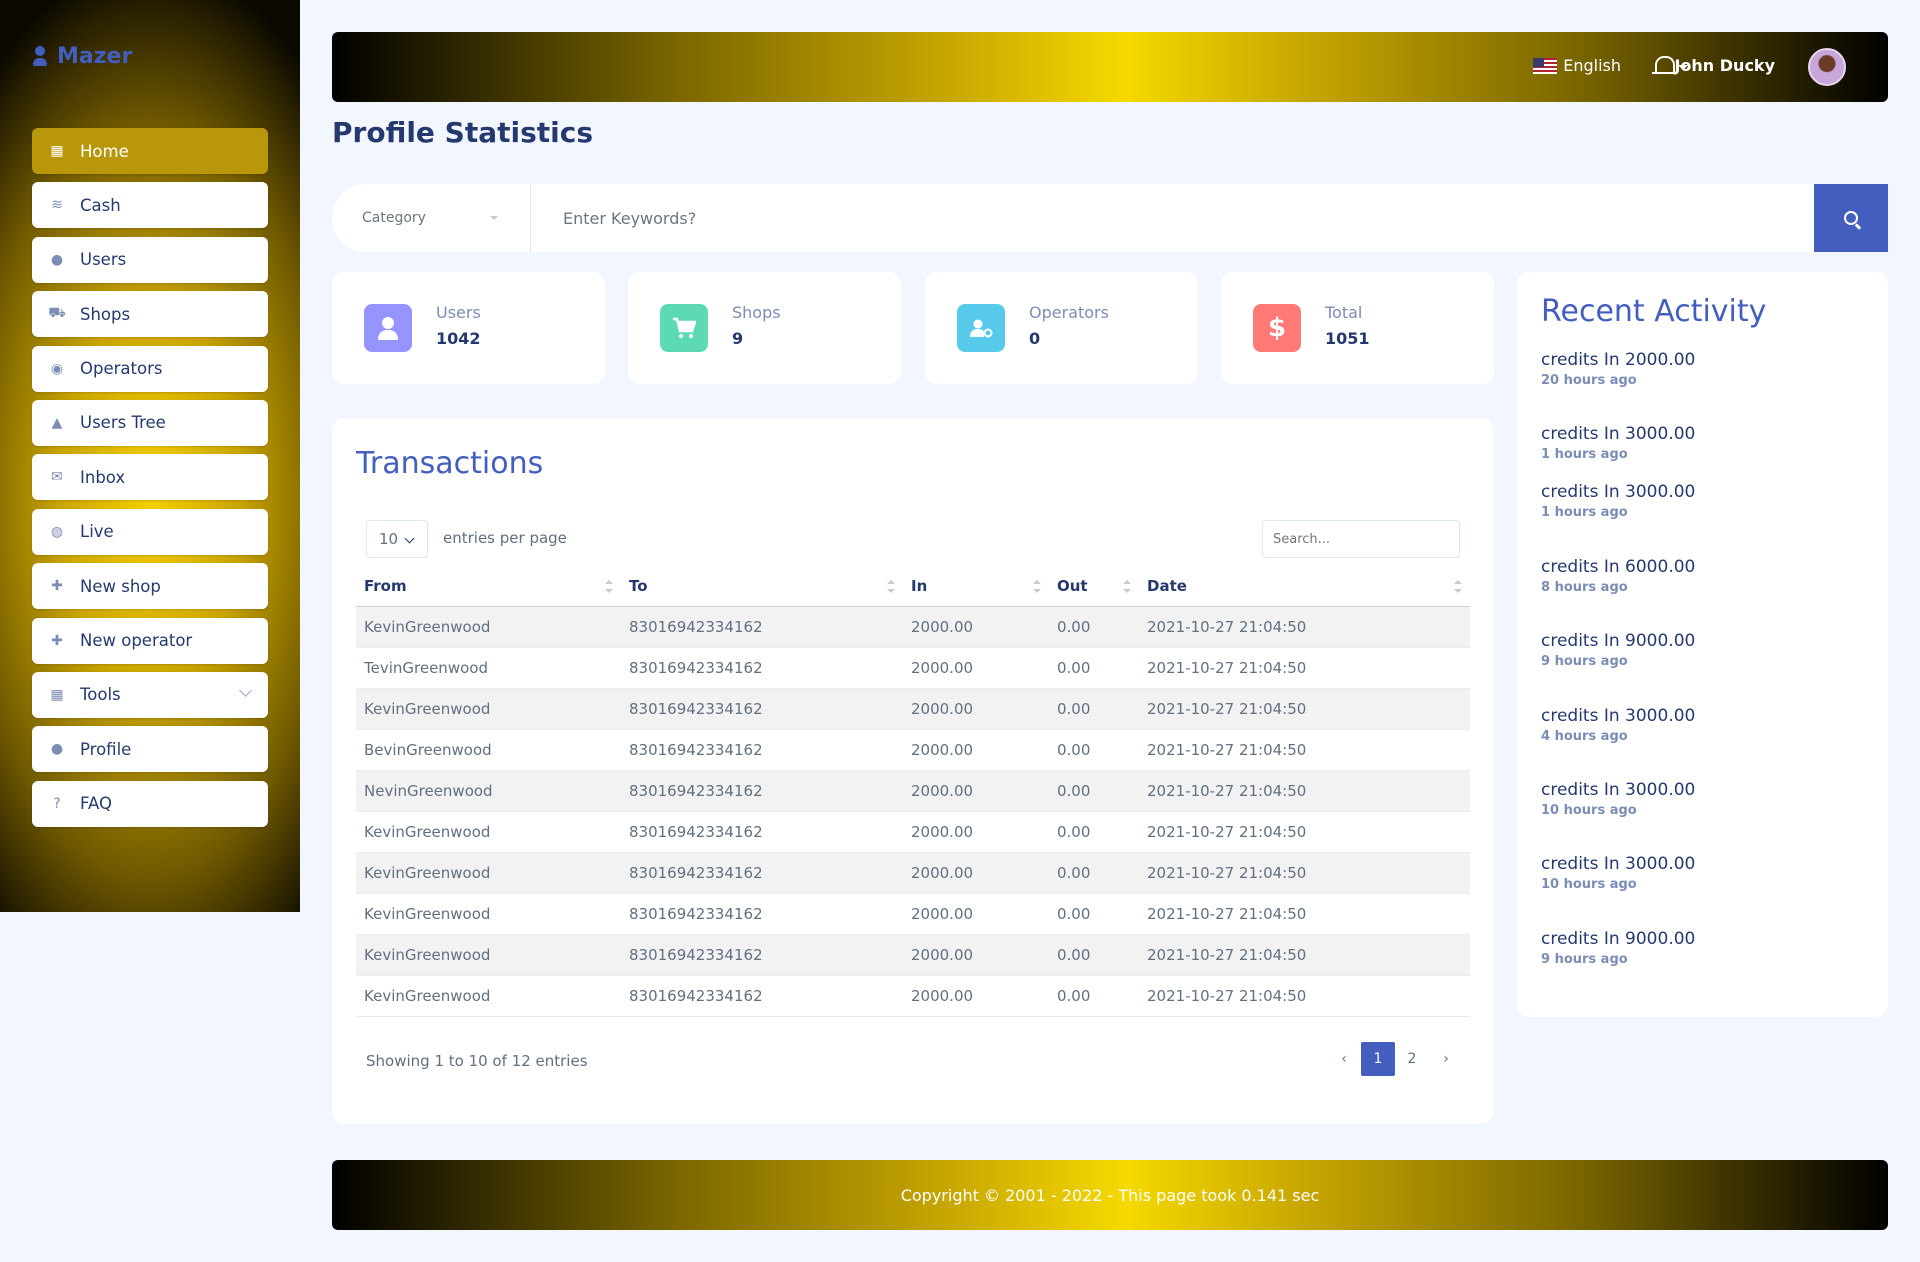 This screenshot has height=1262, width=1920. What do you see at coordinates (95, 56) in the screenshot?
I see `app-name: Mazer` at bounding box center [95, 56].